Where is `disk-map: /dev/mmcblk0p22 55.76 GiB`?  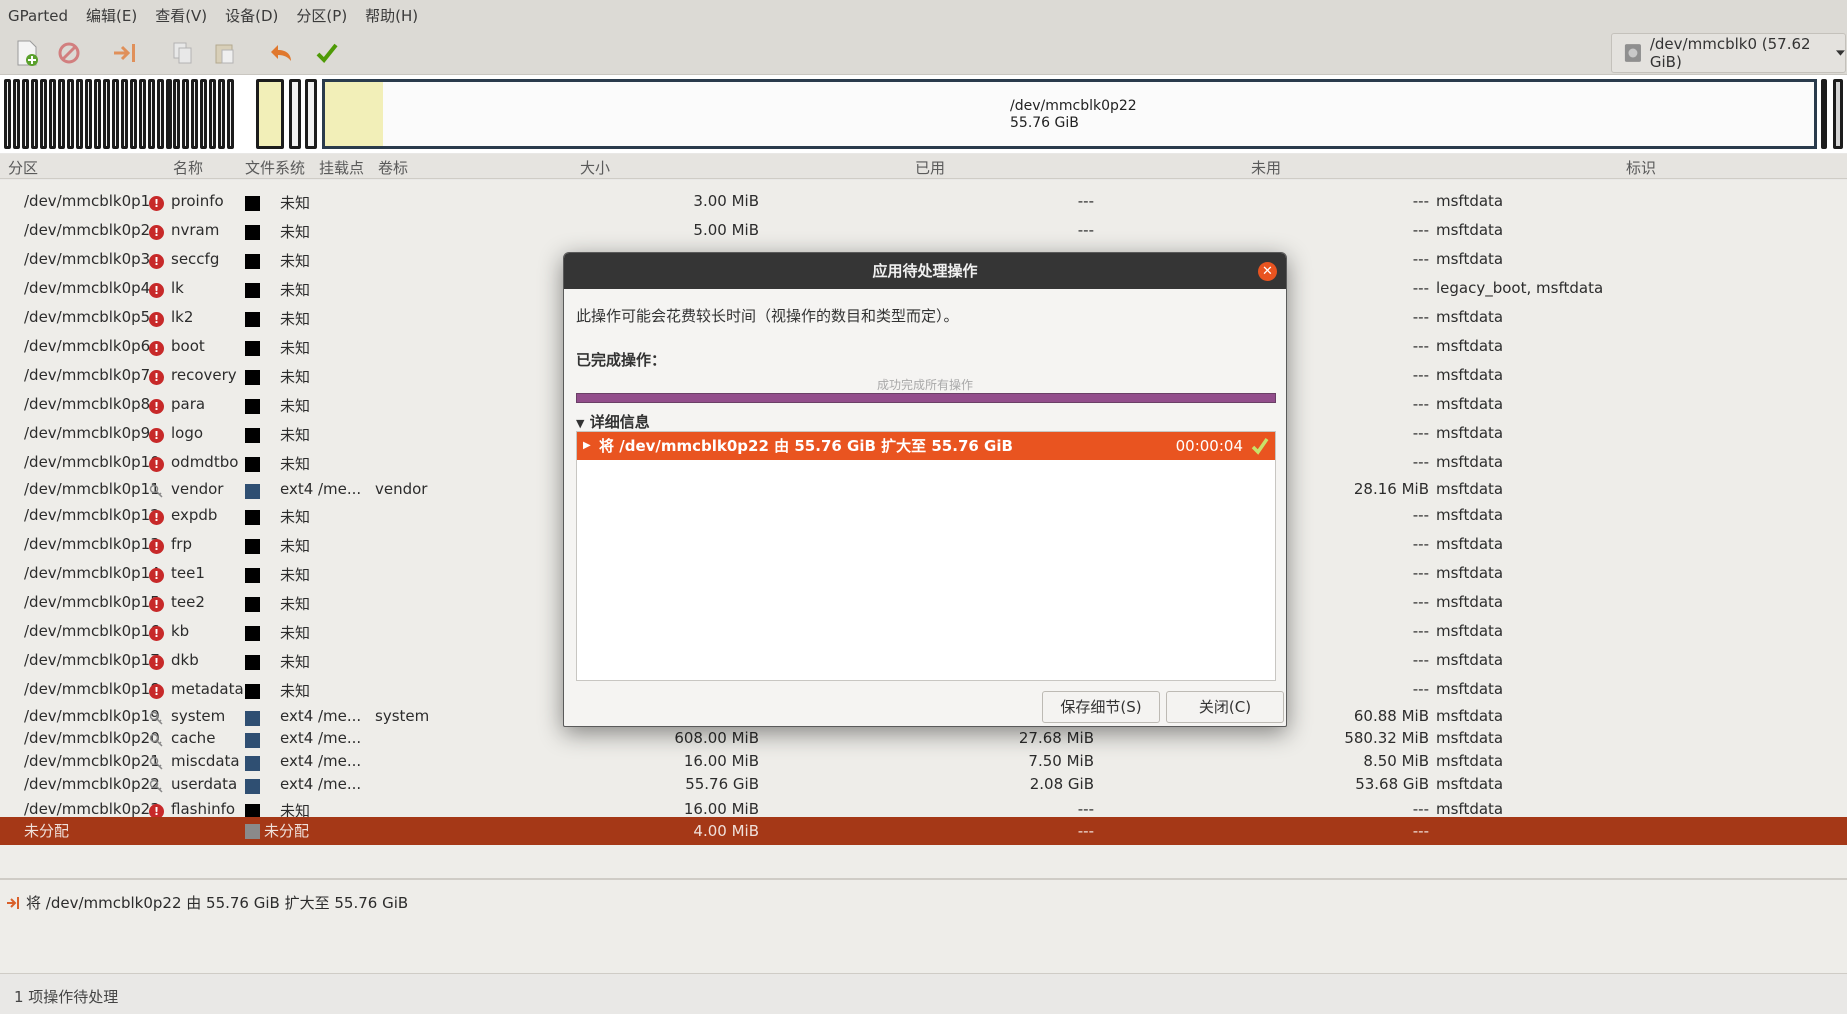 disk-map: /dev/mmcblk0p22 55.76 GiB is located at coordinates (923, 114).